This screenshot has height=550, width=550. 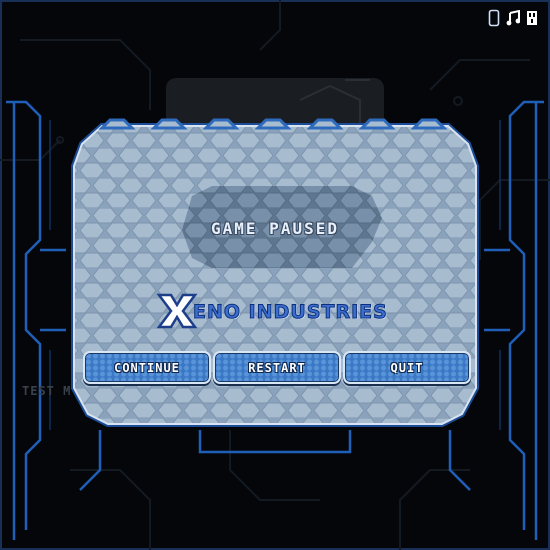 I want to click on background-test-label: TEST M, so click(x=47, y=391).